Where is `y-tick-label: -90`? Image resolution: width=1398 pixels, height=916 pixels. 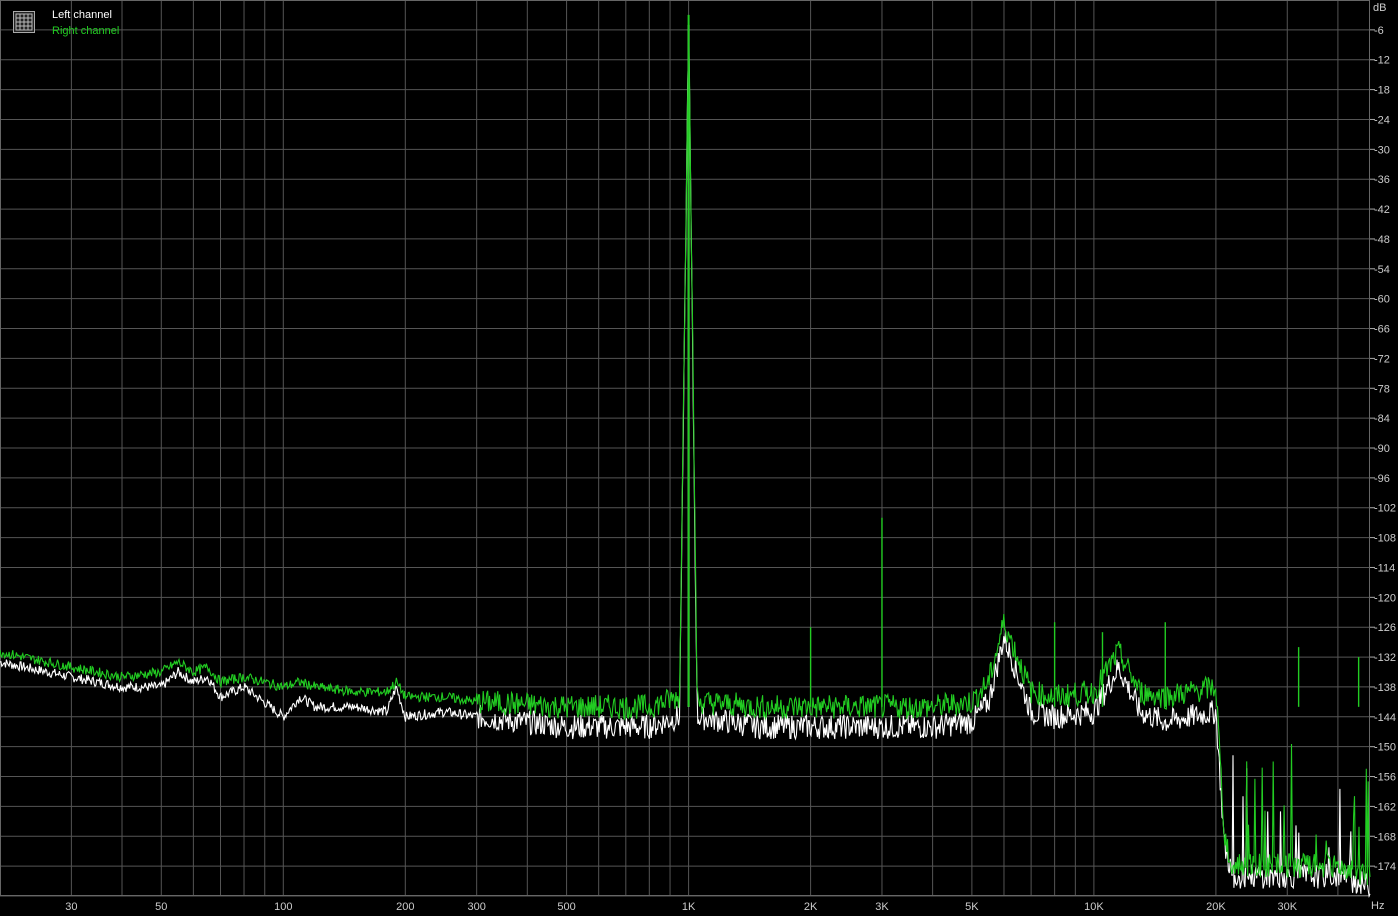 y-tick-label: -90 is located at coordinates (1382, 449).